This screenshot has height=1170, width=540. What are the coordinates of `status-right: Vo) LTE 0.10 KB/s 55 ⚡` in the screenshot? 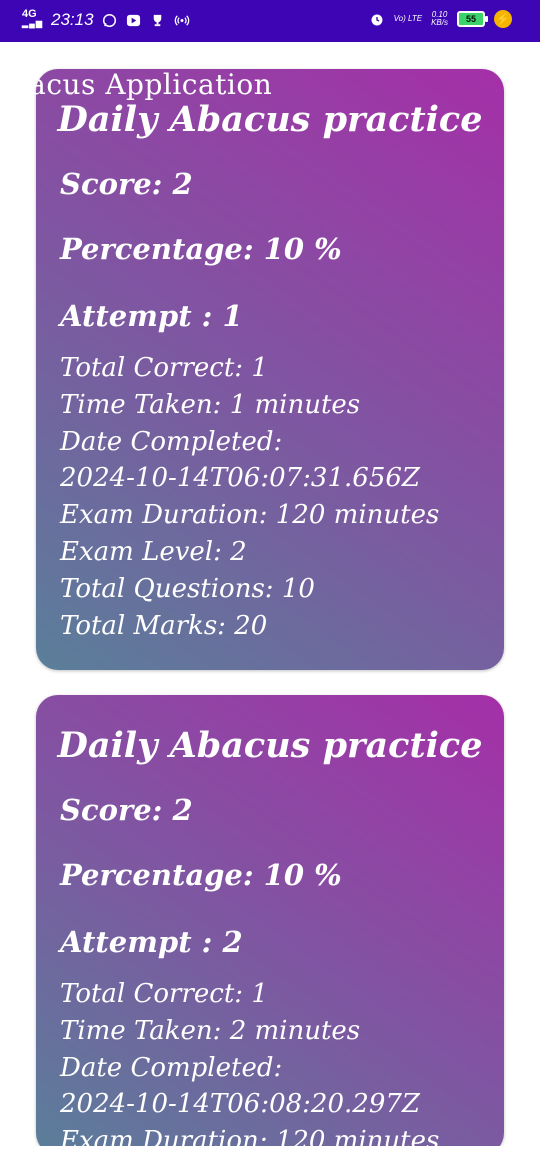 It's located at (440, 19).